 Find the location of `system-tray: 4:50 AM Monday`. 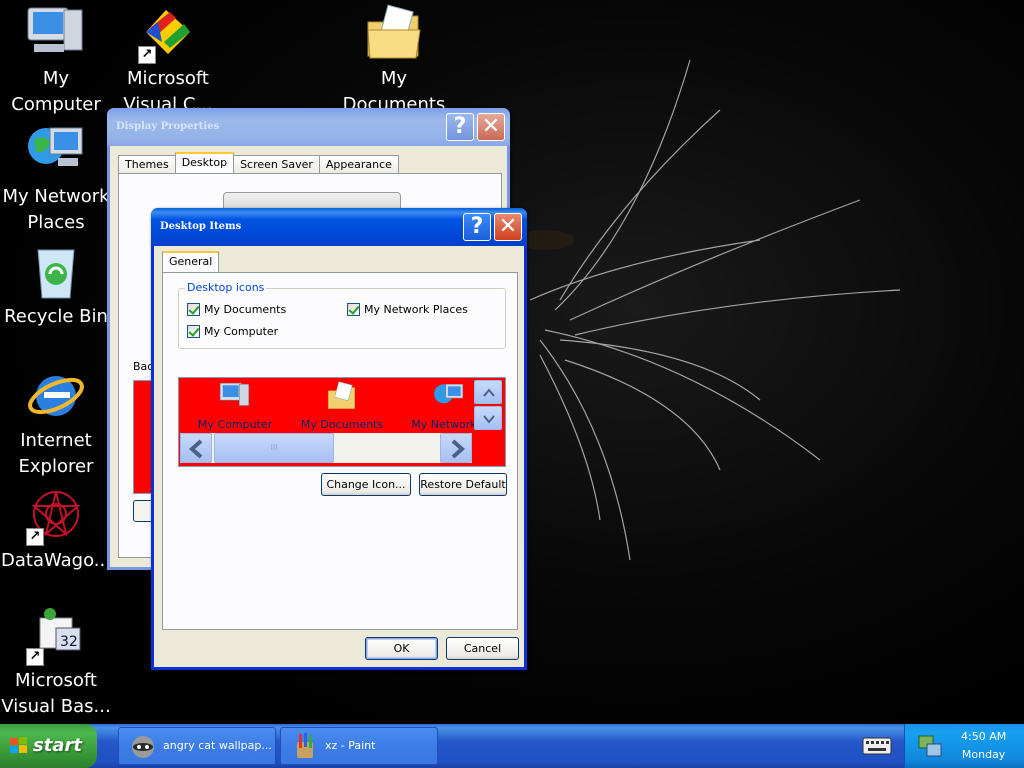

system-tray: 4:50 AM Monday is located at coordinates (964, 746).